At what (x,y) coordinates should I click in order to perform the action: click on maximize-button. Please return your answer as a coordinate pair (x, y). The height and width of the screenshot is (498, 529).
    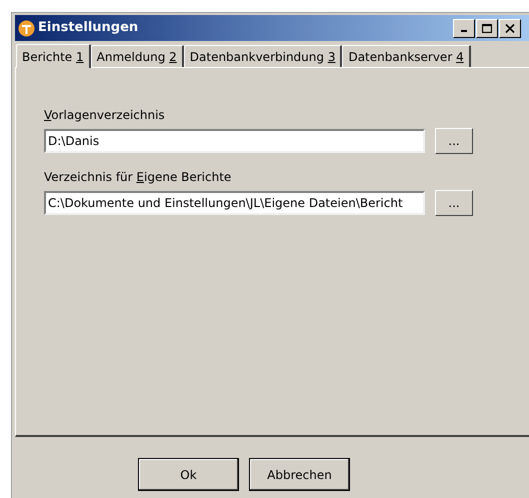
    Looking at the image, I should click on (487, 28).